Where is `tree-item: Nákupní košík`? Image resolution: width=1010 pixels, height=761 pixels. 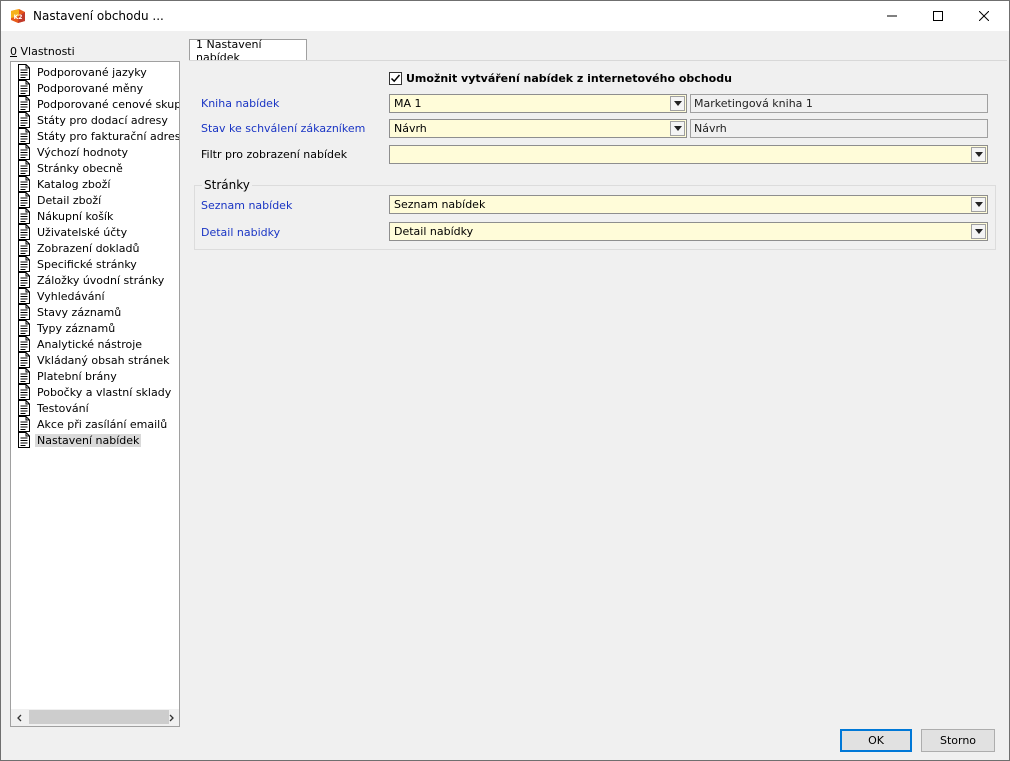 tree-item: Nákupní košík is located at coordinates (64, 216).